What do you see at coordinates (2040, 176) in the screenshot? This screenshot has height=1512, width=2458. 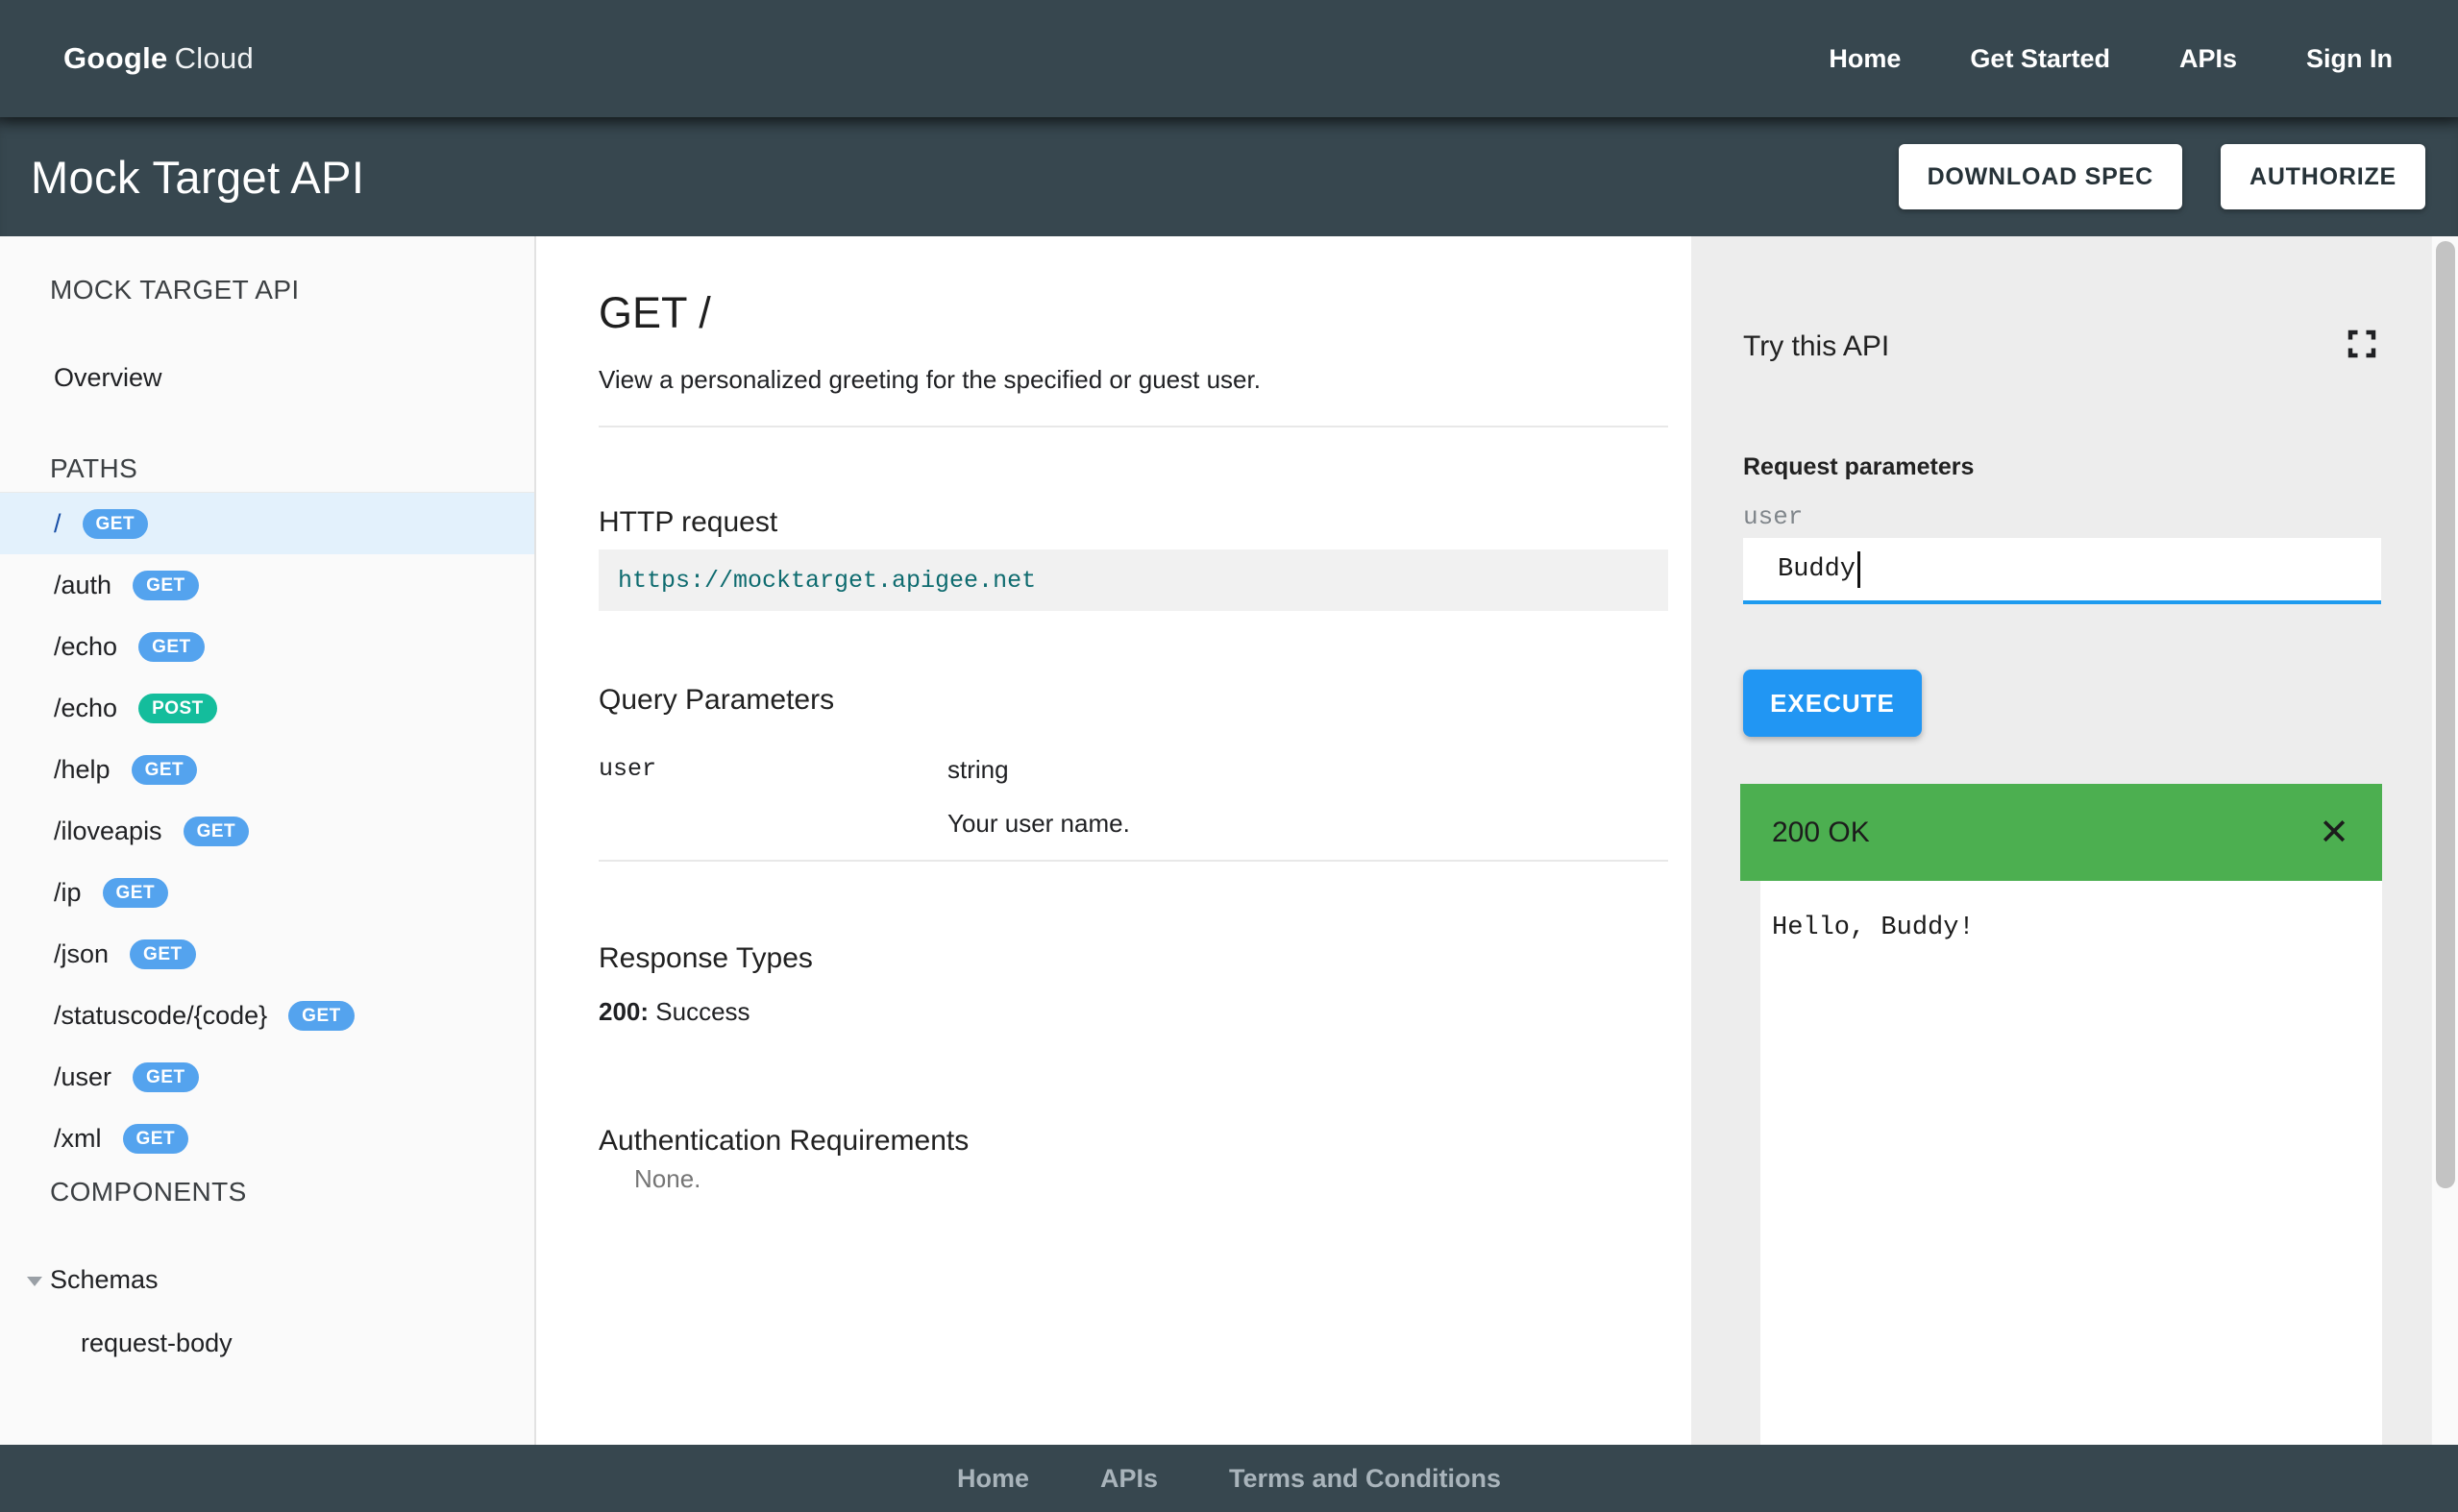 I see `download-spec-button: DOWNLOAD SPEC` at bounding box center [2040, 176].